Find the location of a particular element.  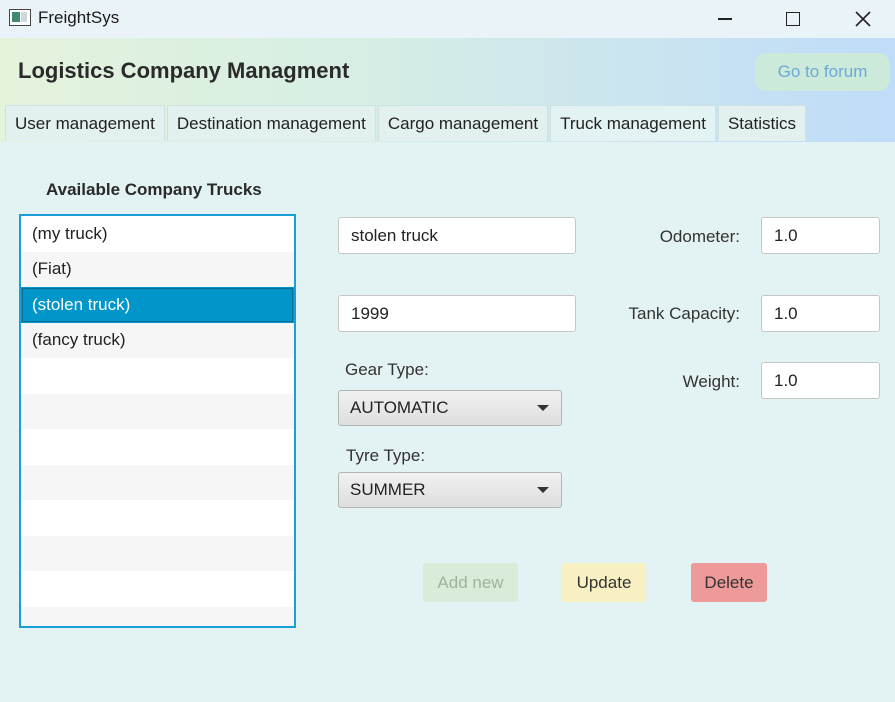

tab-statistics: Statistics is located at coordinates (761, 123).